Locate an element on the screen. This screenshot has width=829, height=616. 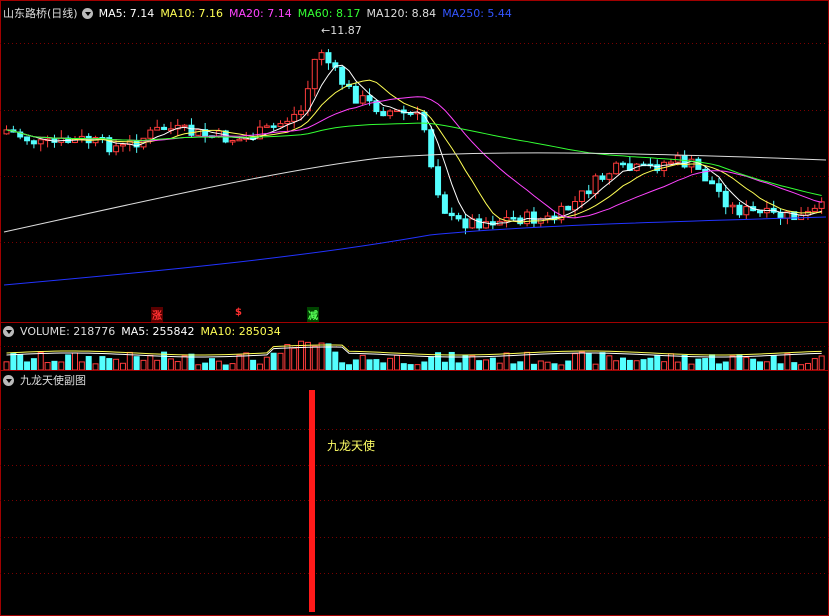
price-settings-toggle-icon is located at coordinates (87, 13).